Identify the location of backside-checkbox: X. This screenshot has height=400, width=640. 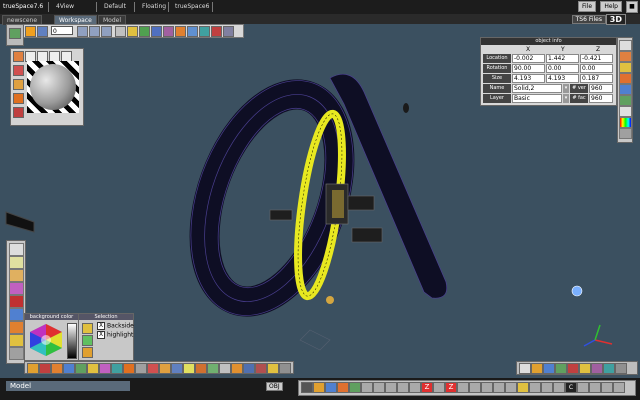
(101, 326).